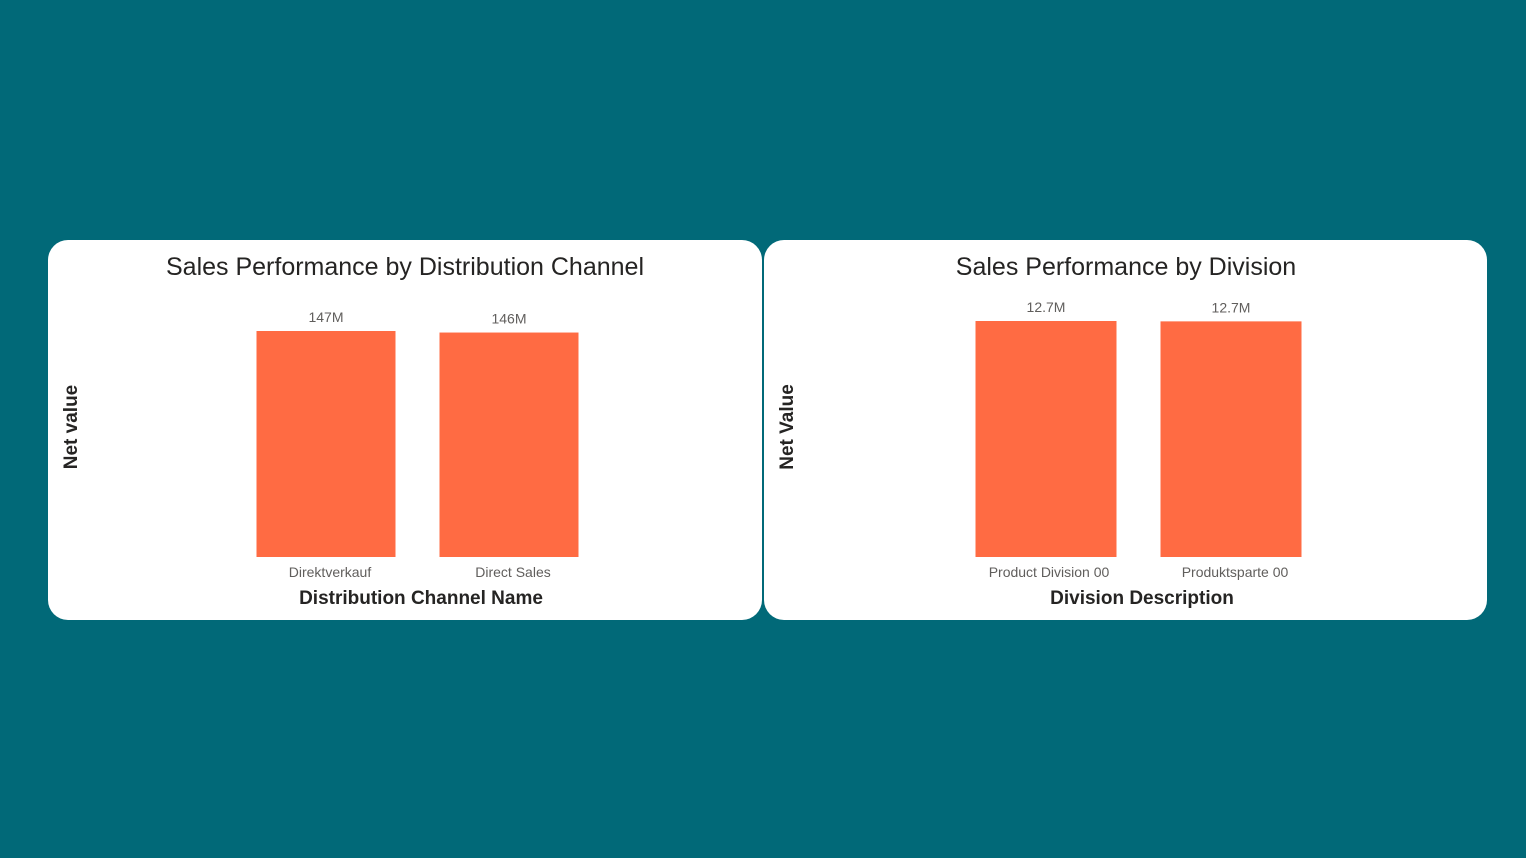 This screenshot has width=1526, height=858. I want to click on x-tick-label-0: Product Division 00, so click(1049, 572).